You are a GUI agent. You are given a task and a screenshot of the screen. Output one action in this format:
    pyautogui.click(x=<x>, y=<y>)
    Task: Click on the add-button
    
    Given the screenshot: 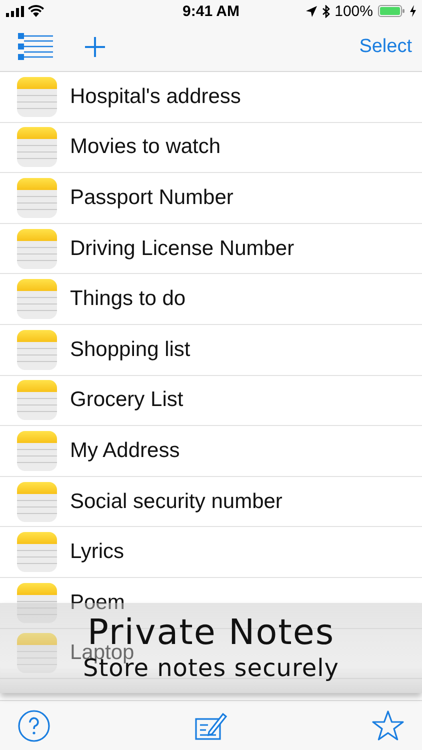 What is the action you would take?
    pyautogui.click(x=95, y=46)
    